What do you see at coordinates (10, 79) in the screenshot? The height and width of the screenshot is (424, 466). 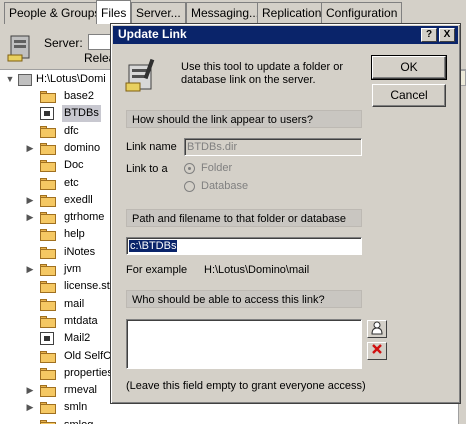 I see `collapse-icon: ▼` at bounding box center [10, 79].